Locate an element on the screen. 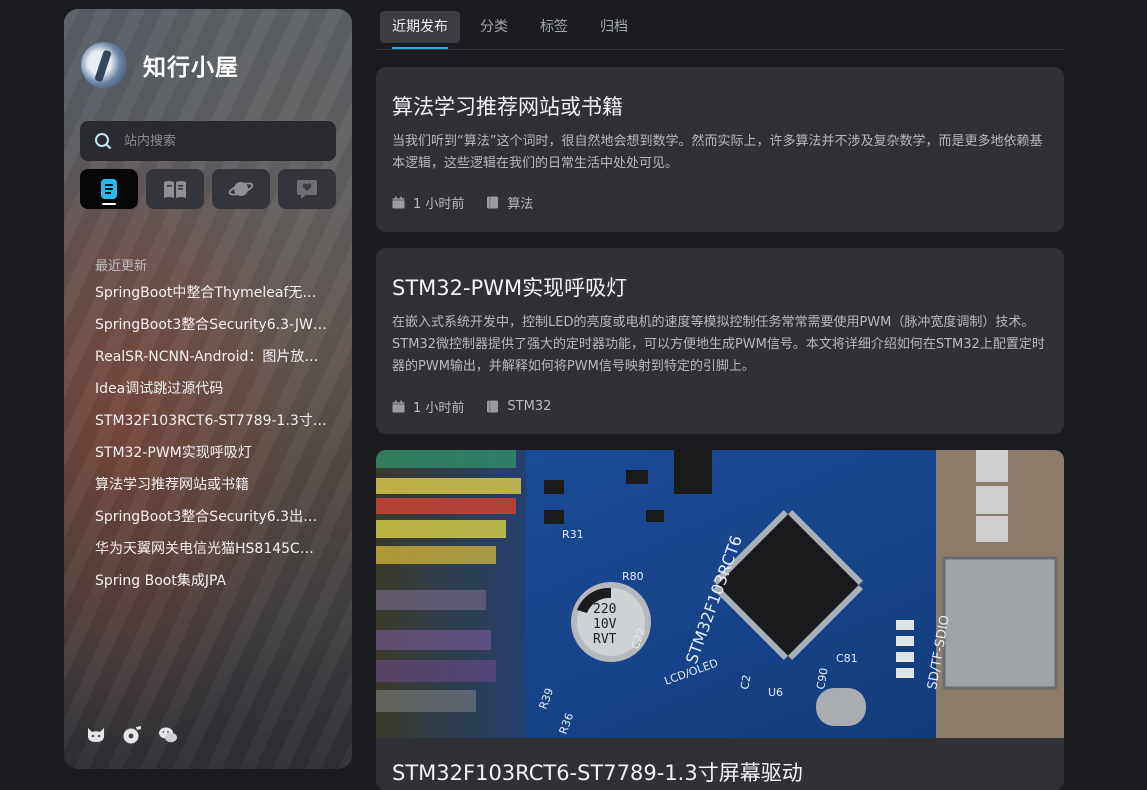 The height and width of the screenshot is (790, 1147). document-icon is located at coordinates (109, 189).